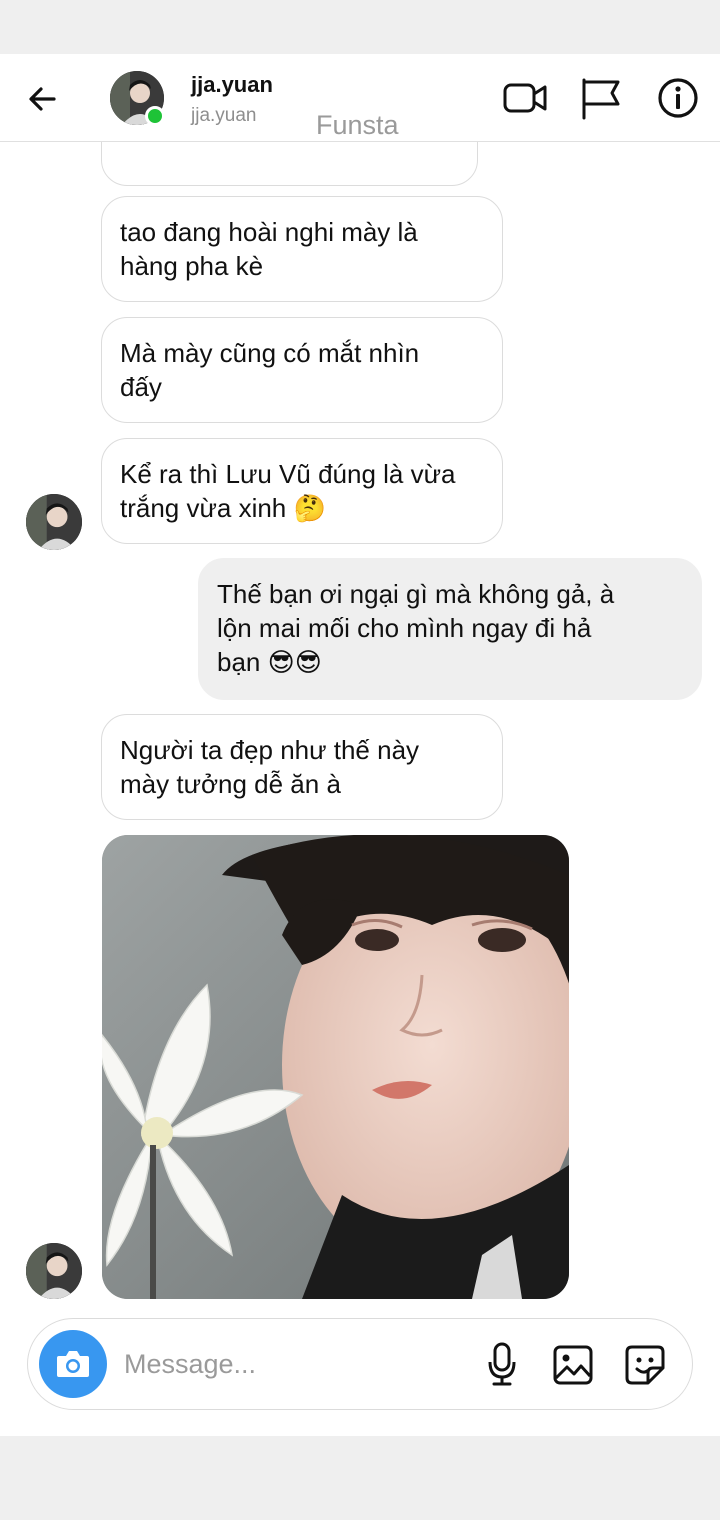 Image resolution: width=720 pixels, height=1520 pixels. I want to click on gallery-icon, so click(573, 1365).